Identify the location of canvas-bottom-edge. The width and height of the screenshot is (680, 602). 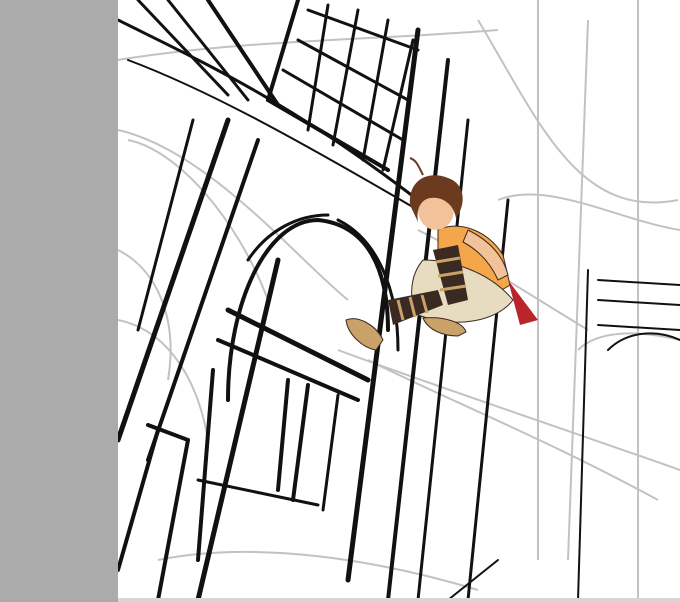
(399, 600).